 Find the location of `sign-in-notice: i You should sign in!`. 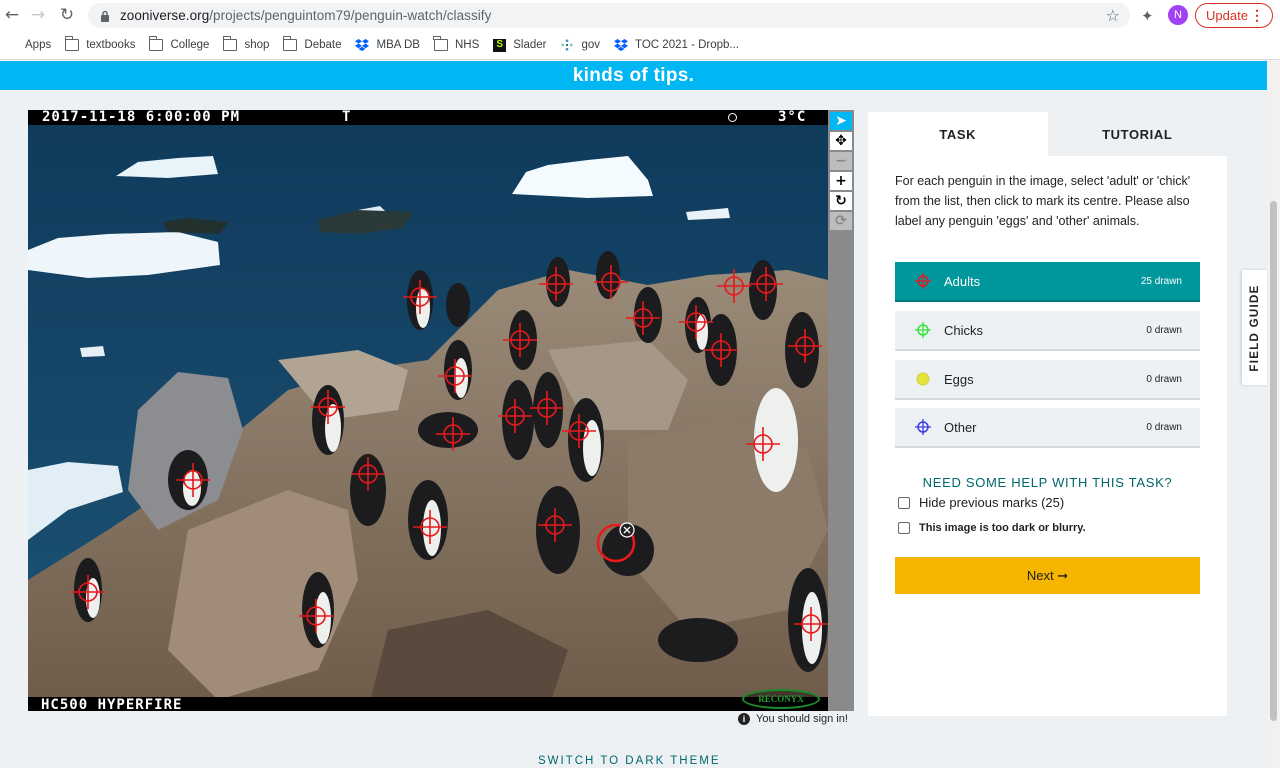

sign-in-notice: i You should sign in! is located at coordinates (793, 719).